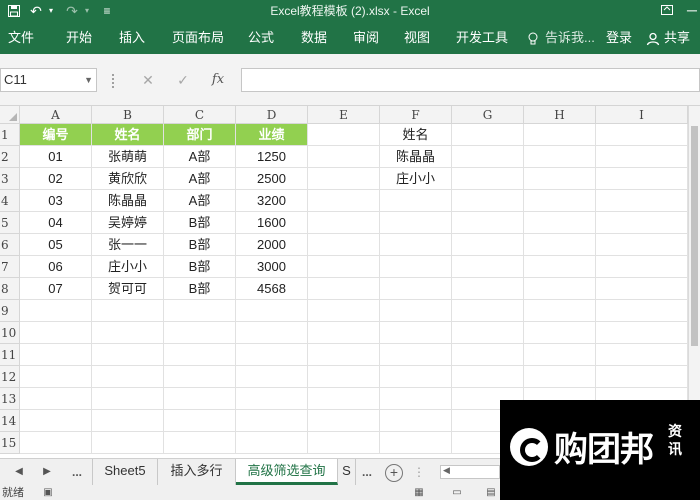 The height and width of the screenshot is (500, 700). Describe the element at coordinates (272, 267) in the screenshot. I see `table-cell: 3000` at that location.